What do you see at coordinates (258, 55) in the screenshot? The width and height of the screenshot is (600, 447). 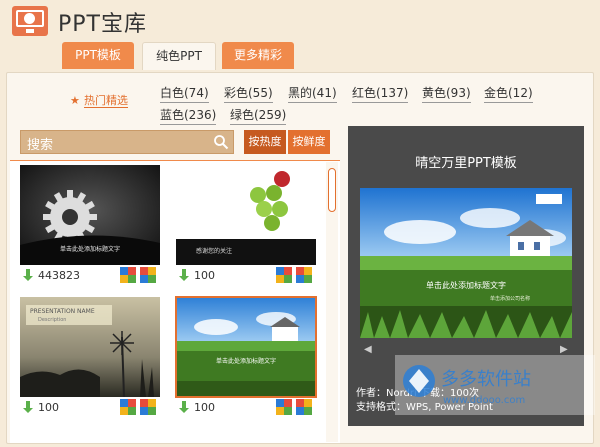 I see `tab-more: 更多精彩` at bounding box center [258, 55].